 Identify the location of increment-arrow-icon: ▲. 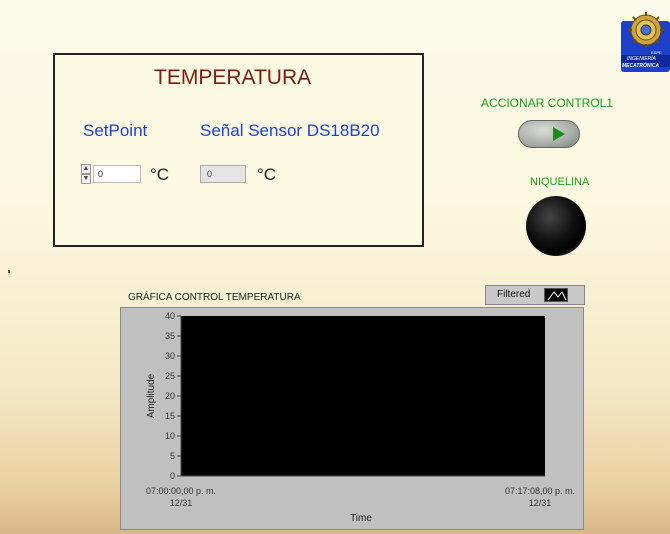
(86, 169).